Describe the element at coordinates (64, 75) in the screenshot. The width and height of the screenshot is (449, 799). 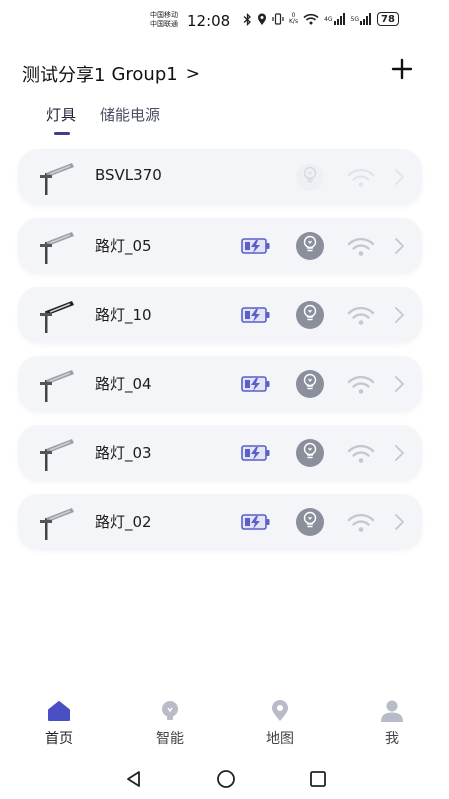
I see `share-name: 测试分享1` at that location.